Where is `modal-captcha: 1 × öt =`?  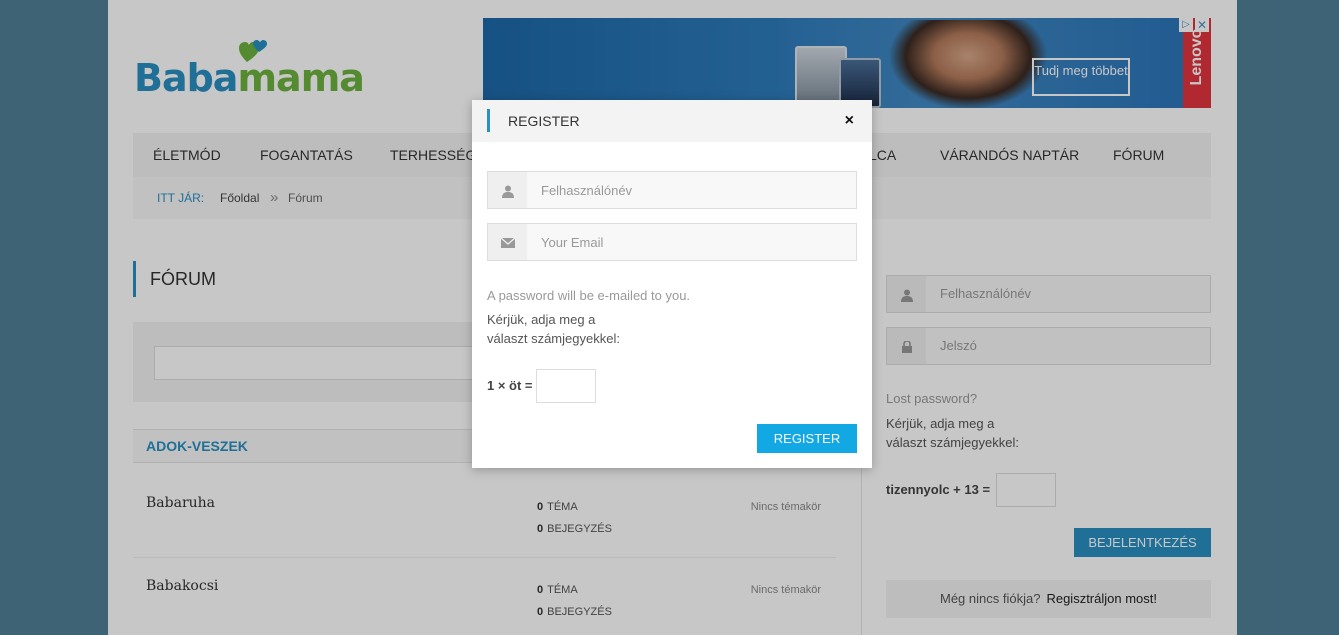 modal-captcha: 1 × öt = is located at coordinates (541, 386).